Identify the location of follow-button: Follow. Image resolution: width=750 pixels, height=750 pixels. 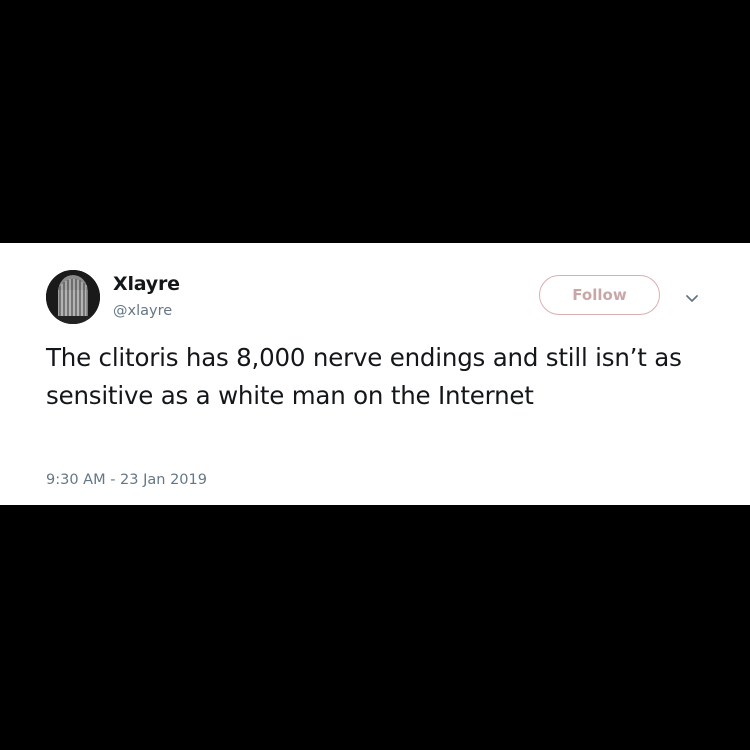
(599, 295).